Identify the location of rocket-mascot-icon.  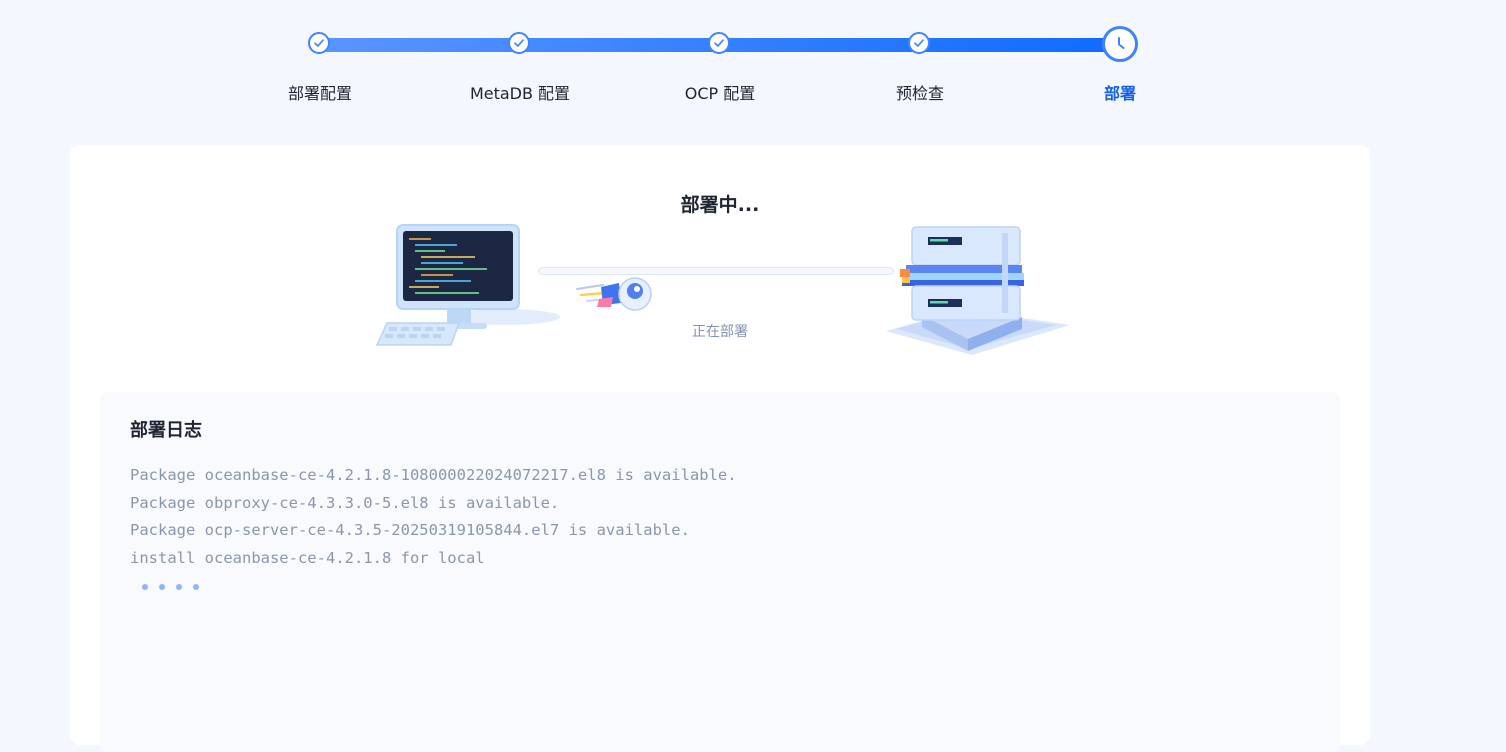
(615, 295).